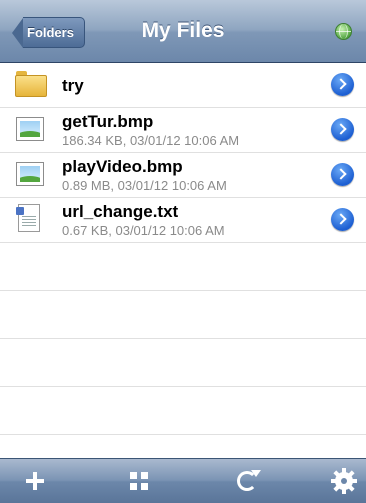 The image size is (366, 503). Describe the element at coordinates (343, 31) in the screenshot. I see `globe-icon` at that location.